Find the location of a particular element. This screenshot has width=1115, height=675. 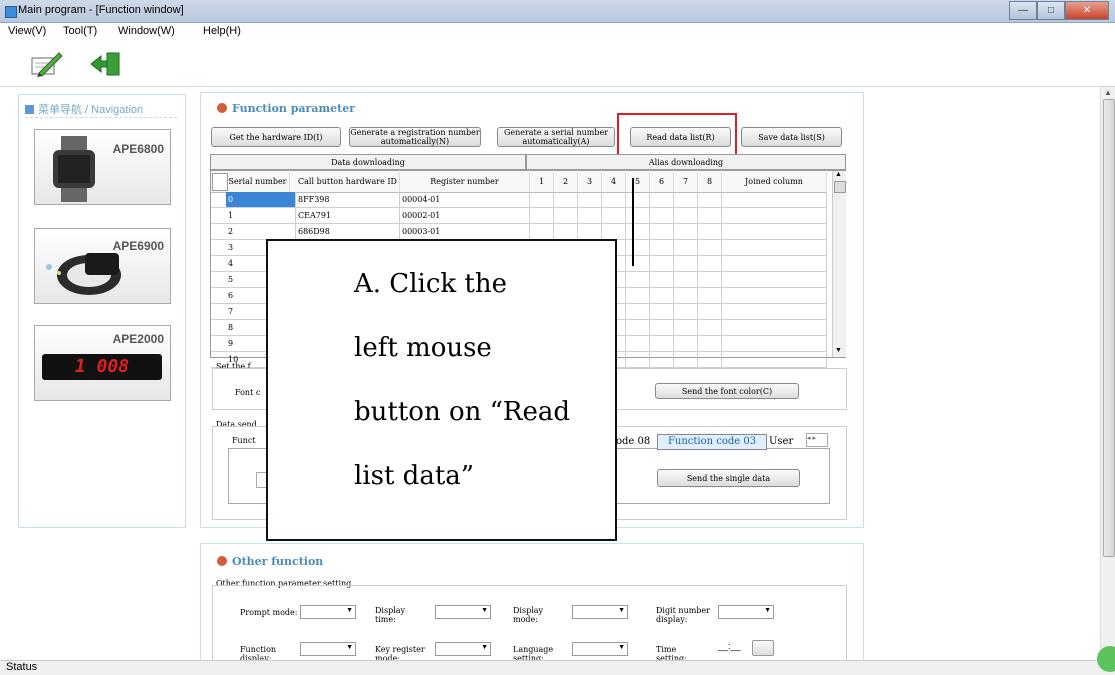

window-scrollbar: ▲ is located at coordinates (1107, 373).